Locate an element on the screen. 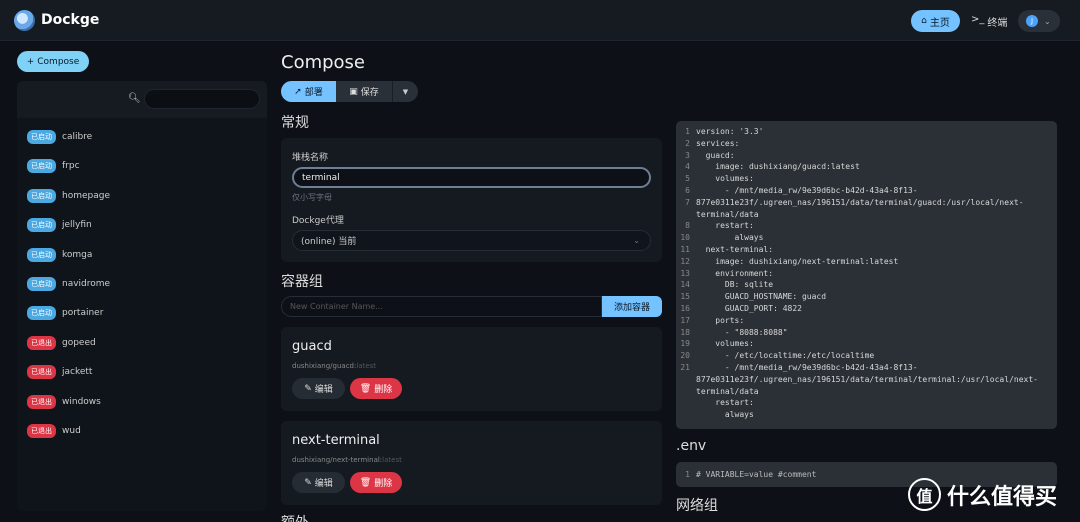  caret-down-icon: ▼ is located at coordinates (405, 91).